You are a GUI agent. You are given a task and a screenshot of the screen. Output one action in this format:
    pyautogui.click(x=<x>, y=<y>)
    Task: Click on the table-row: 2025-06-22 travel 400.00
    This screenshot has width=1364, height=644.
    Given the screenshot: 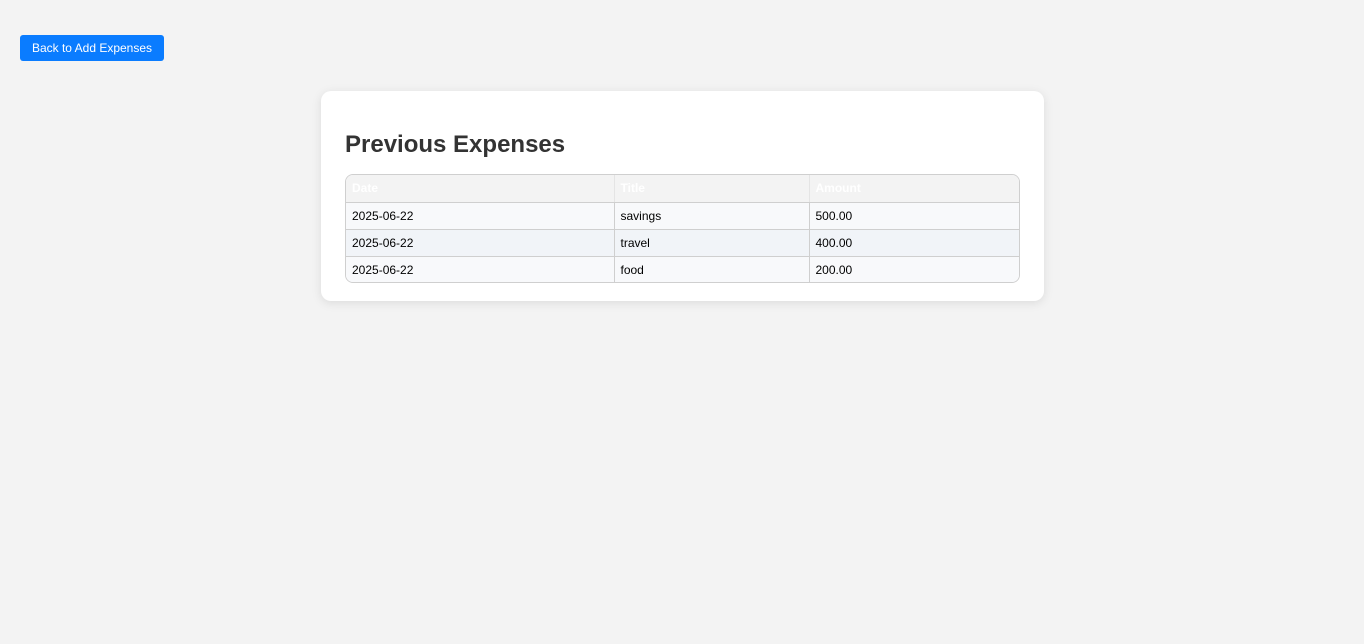 What is the action you would take?
    pyautogui.click(x=682, y=243)
    